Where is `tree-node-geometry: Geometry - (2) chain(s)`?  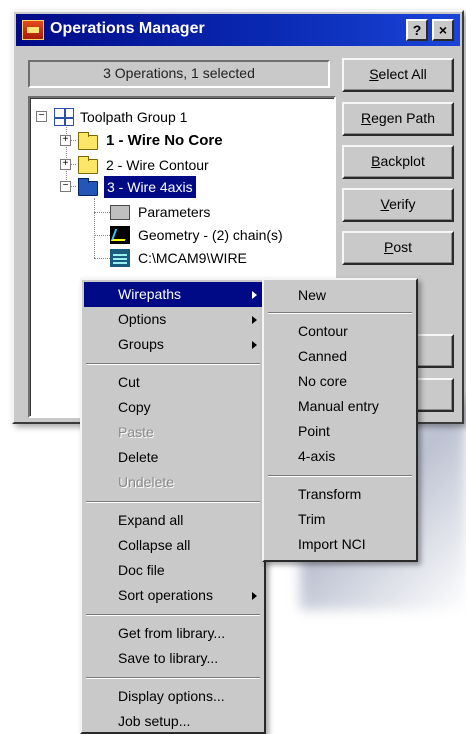
tree-node-geometry: Geometry - (2) chain(s) is located at coordinates (220, 235).